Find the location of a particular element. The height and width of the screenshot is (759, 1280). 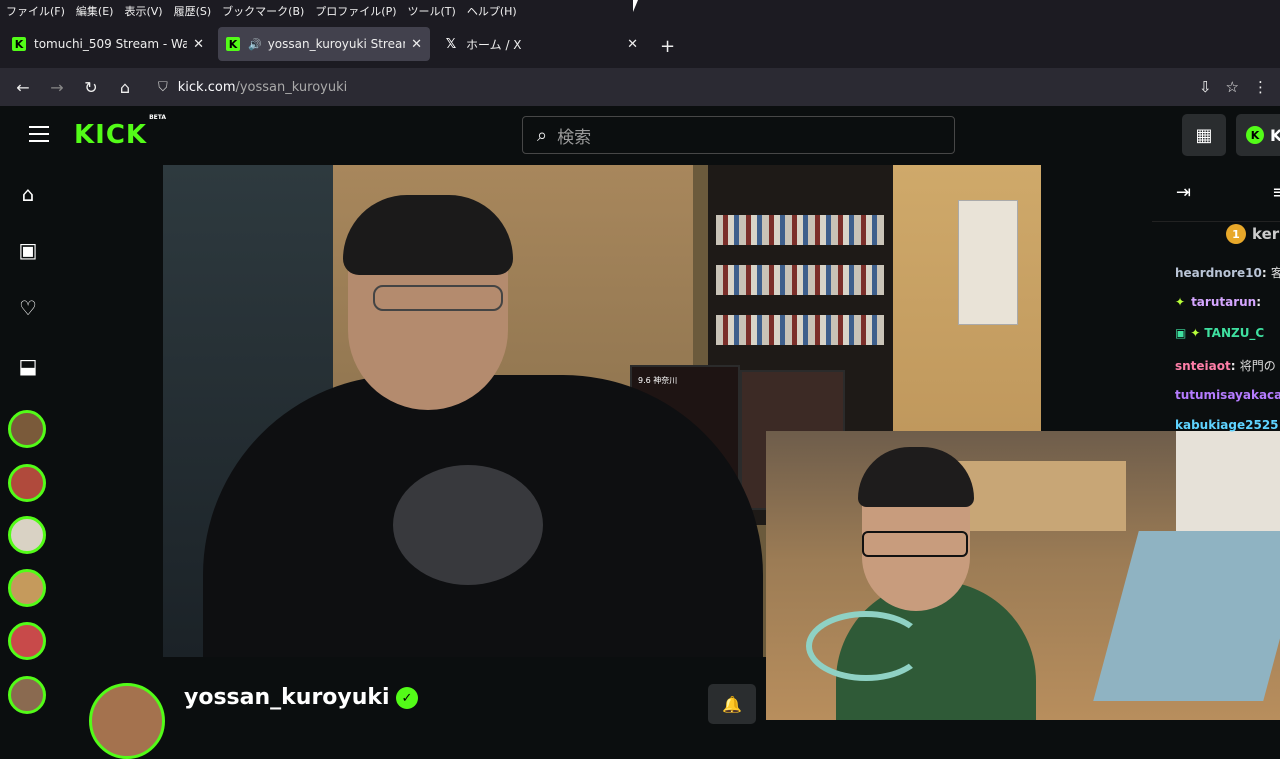

chat-username: snteiaot is located at coordinates (1203, 366).